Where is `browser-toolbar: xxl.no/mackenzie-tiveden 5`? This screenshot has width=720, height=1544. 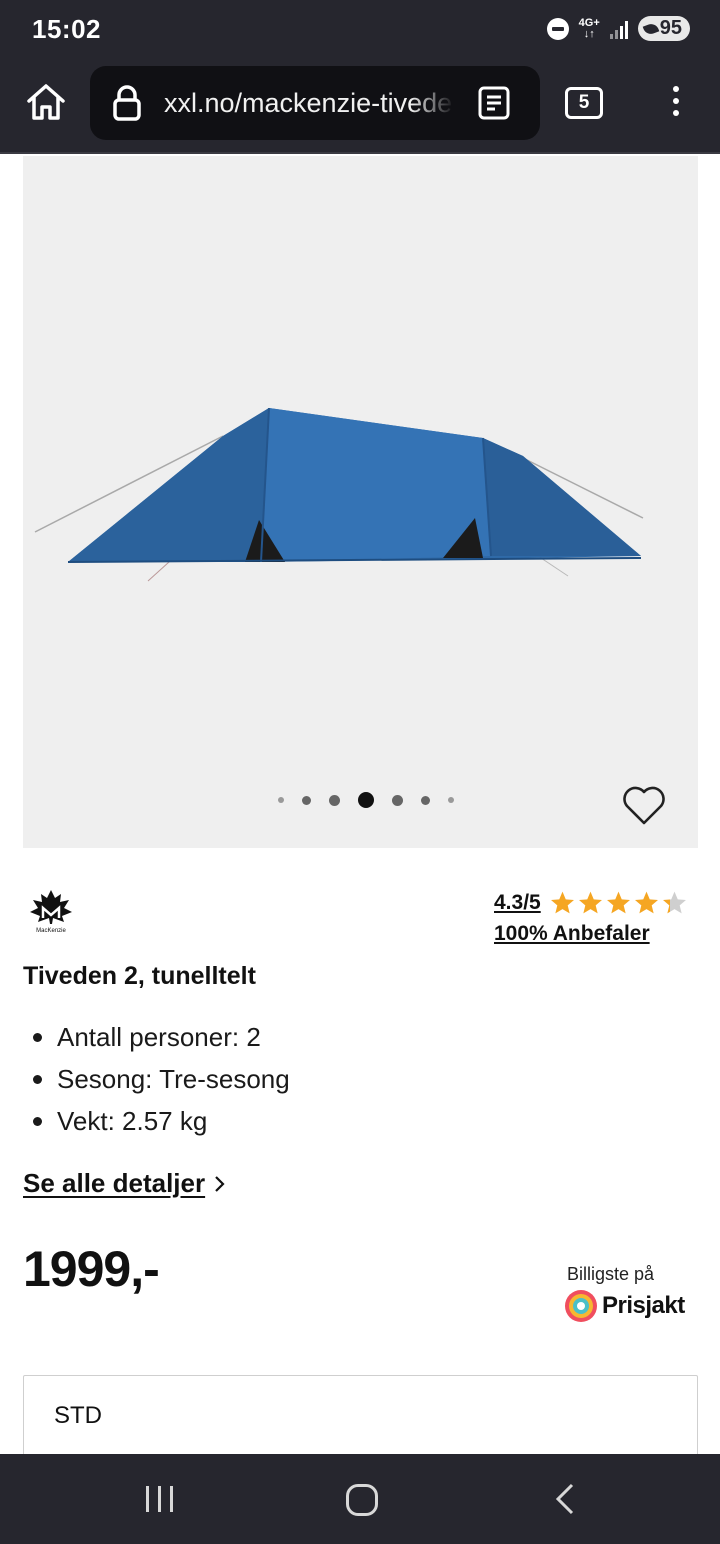
browser-toolbar: xxl.no/mackenzie-tiveden 5 is located at coordinates (360, 107).